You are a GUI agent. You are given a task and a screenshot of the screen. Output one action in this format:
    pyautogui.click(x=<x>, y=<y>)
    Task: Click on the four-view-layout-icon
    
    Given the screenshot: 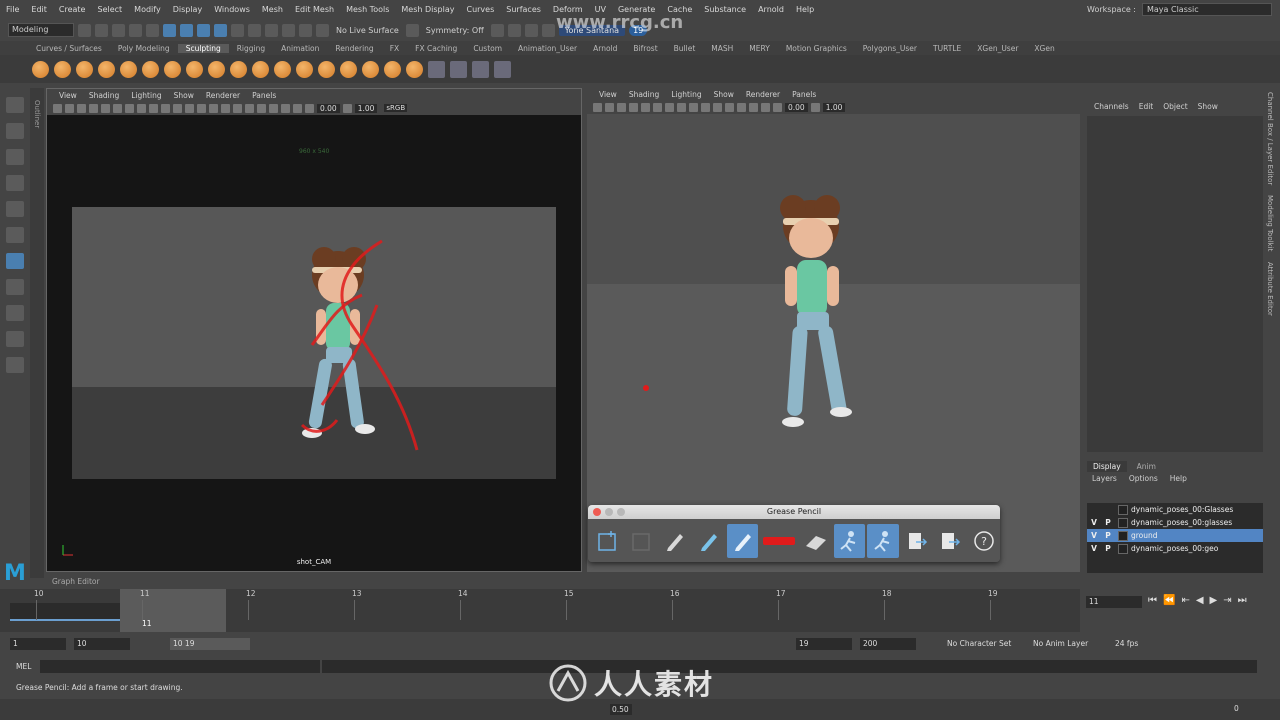 What is the action you would take?
    pyautogui.click(x=15, y=313)
    